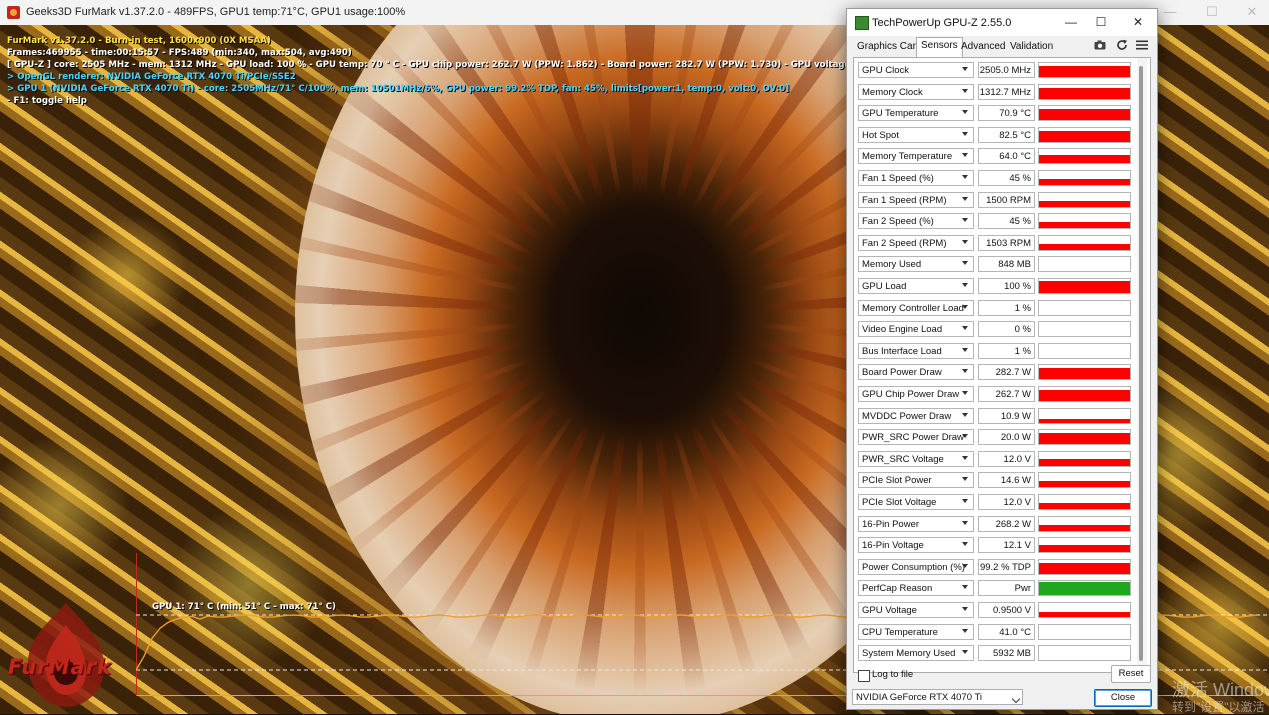 The image size is (1269, 715). I want to click on sensor-label-dropdown: Fan 2 Speed (%), so click(916, 221).